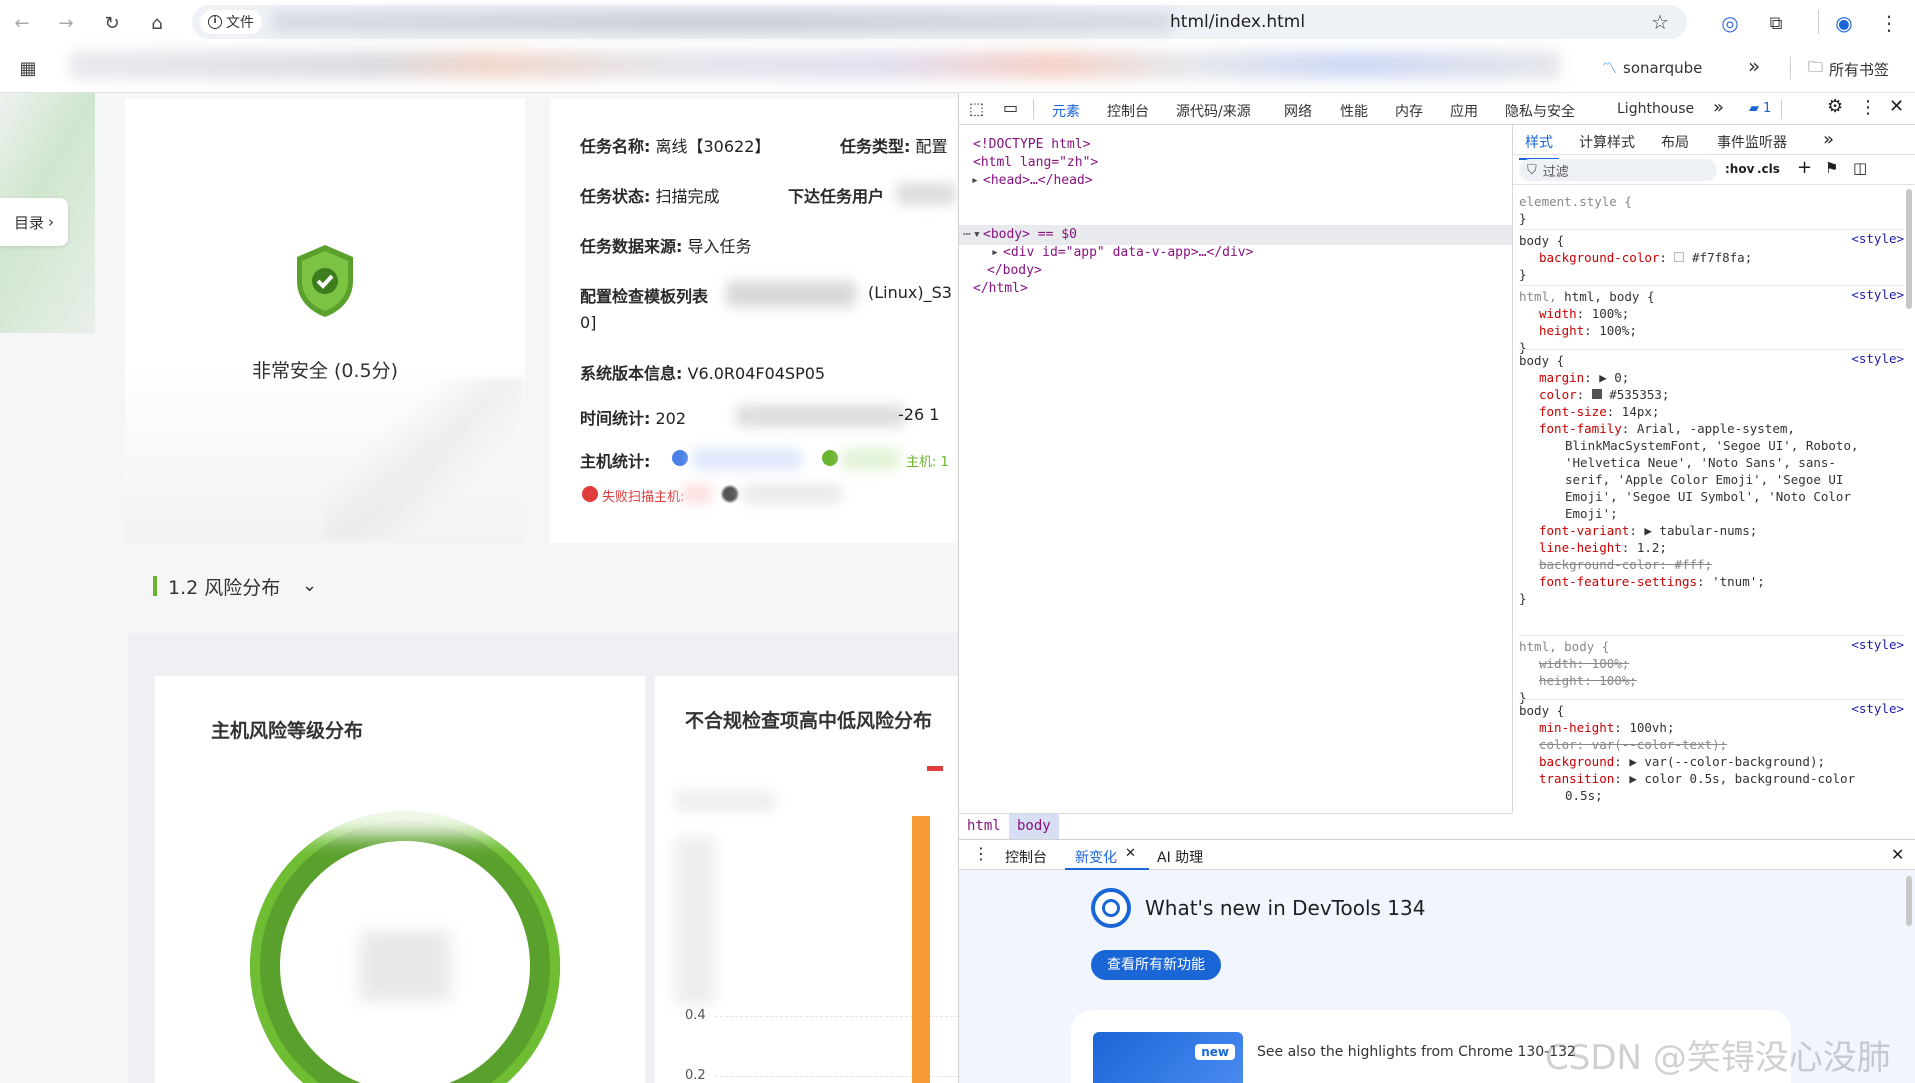 This screenshot has width=1915, height=1083. What do you see at coordinates (1652, 67) in the screenshot?
I see `bookmark-sonarqube: 〽 sonarqube` at bounding box center [1652, 67].